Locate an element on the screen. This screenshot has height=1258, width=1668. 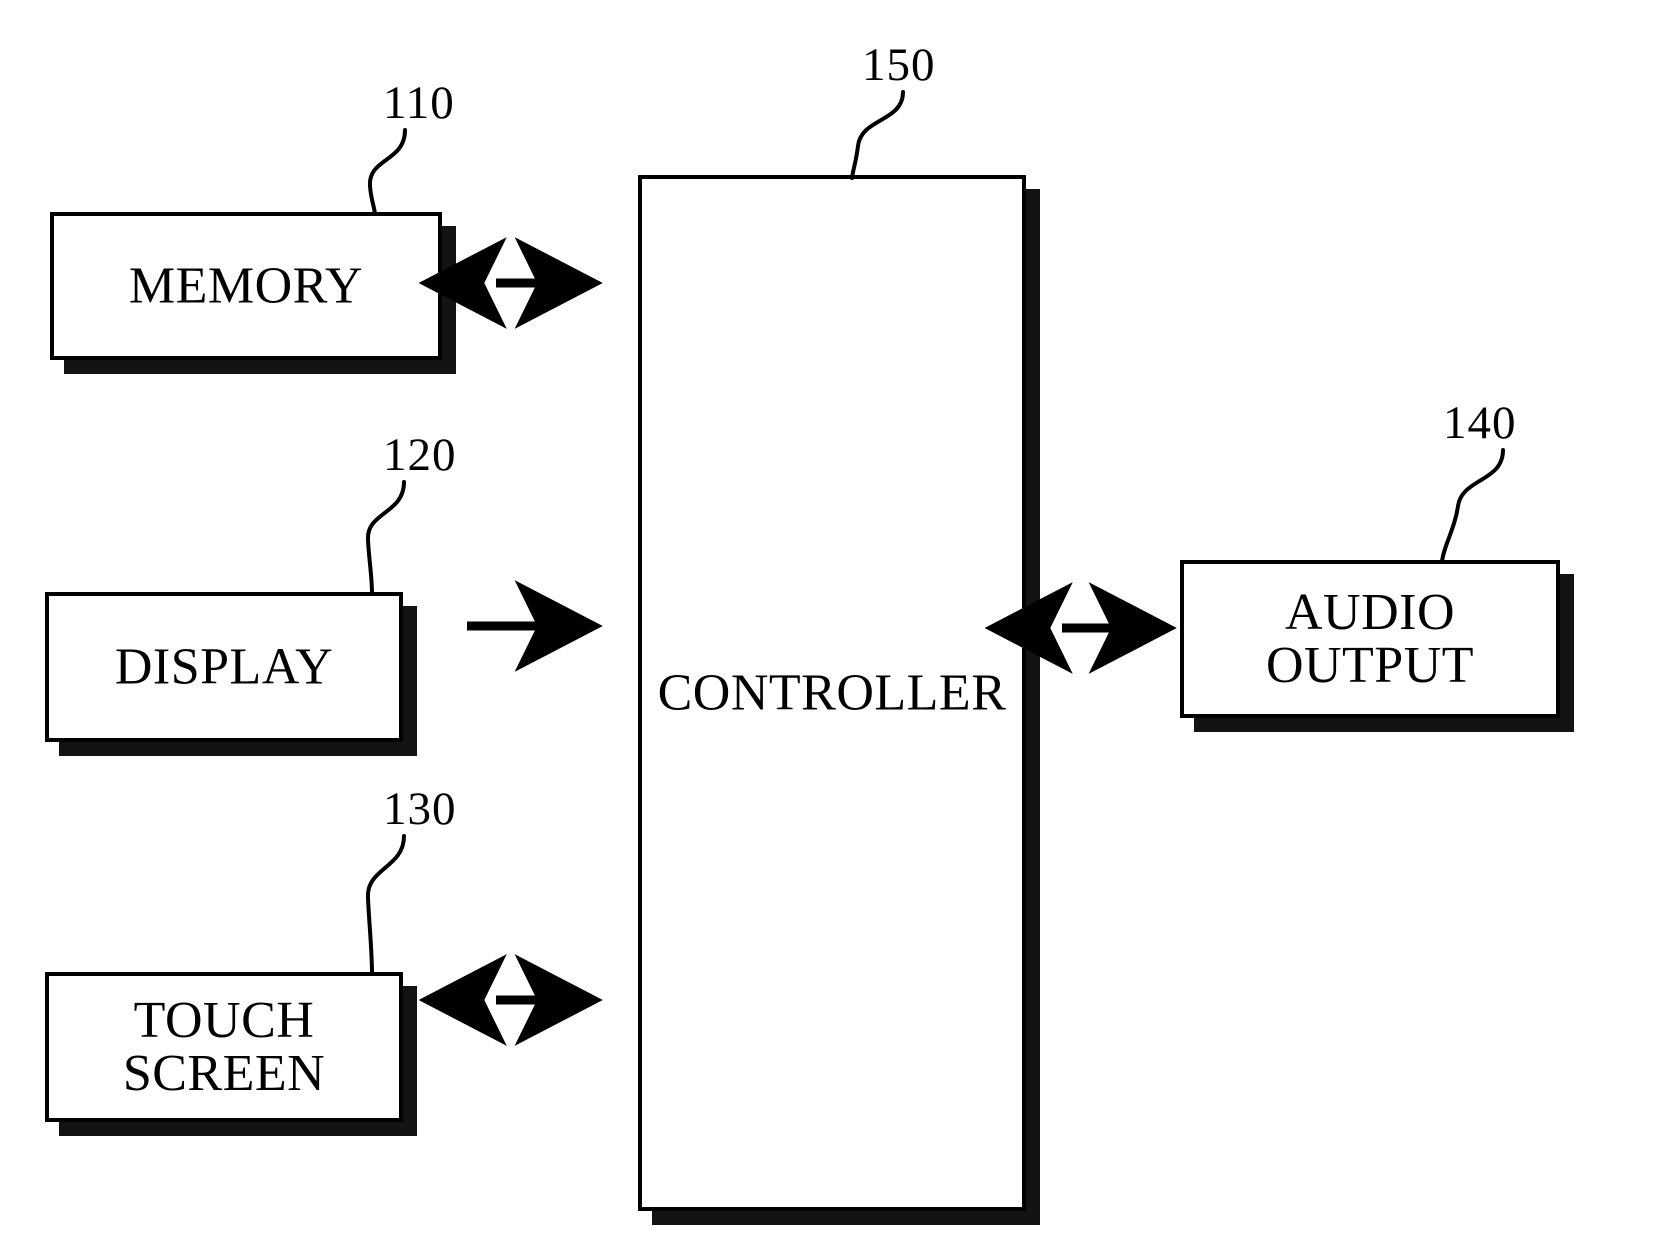
memory-block-label: MEMORY is located at coordinates (246, 286).